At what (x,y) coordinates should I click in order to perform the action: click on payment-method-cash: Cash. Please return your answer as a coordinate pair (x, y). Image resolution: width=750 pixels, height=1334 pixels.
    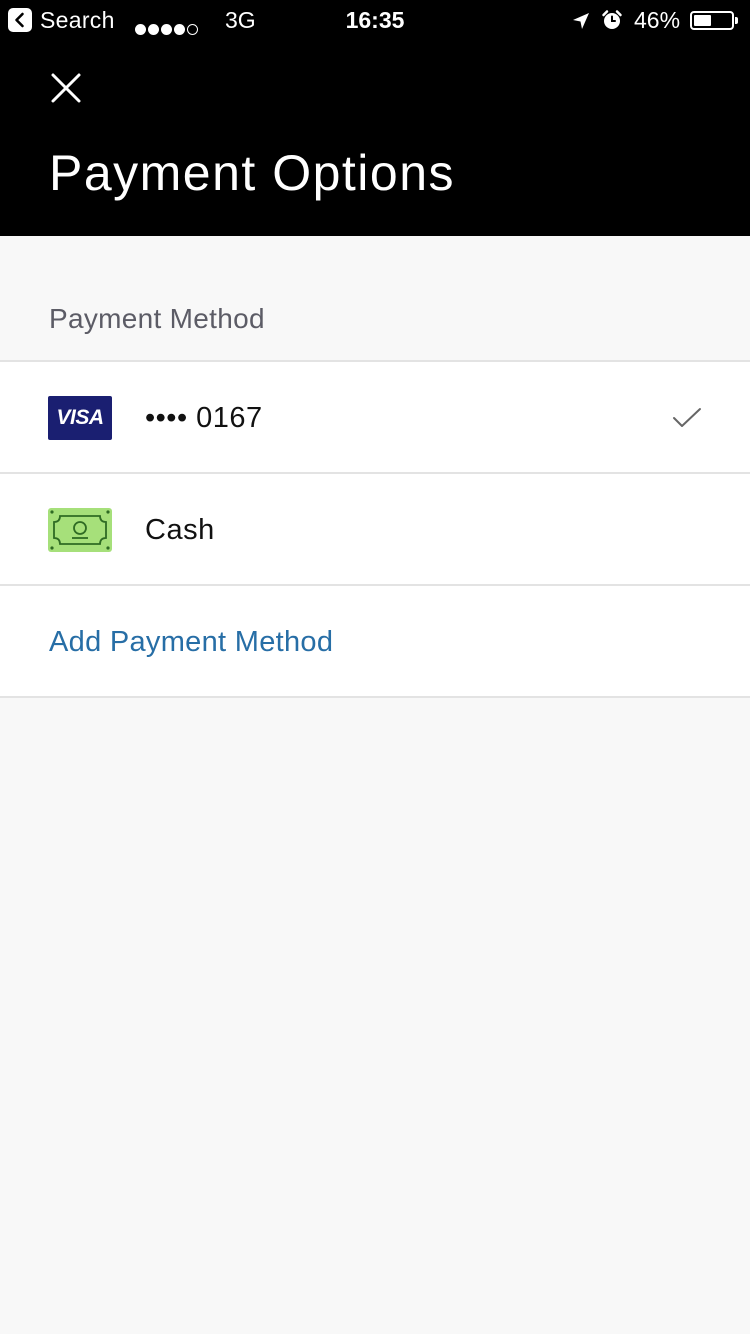
    Looking at the image, I should click on (375, 530).